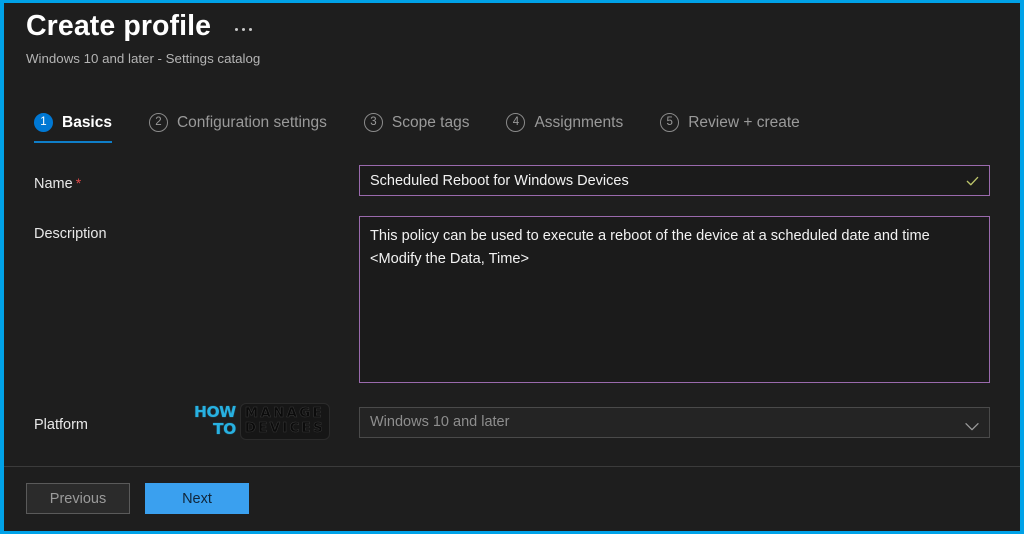 The image size is (1024, 534). I want to click on name-row: Name *, so click(512, 180).